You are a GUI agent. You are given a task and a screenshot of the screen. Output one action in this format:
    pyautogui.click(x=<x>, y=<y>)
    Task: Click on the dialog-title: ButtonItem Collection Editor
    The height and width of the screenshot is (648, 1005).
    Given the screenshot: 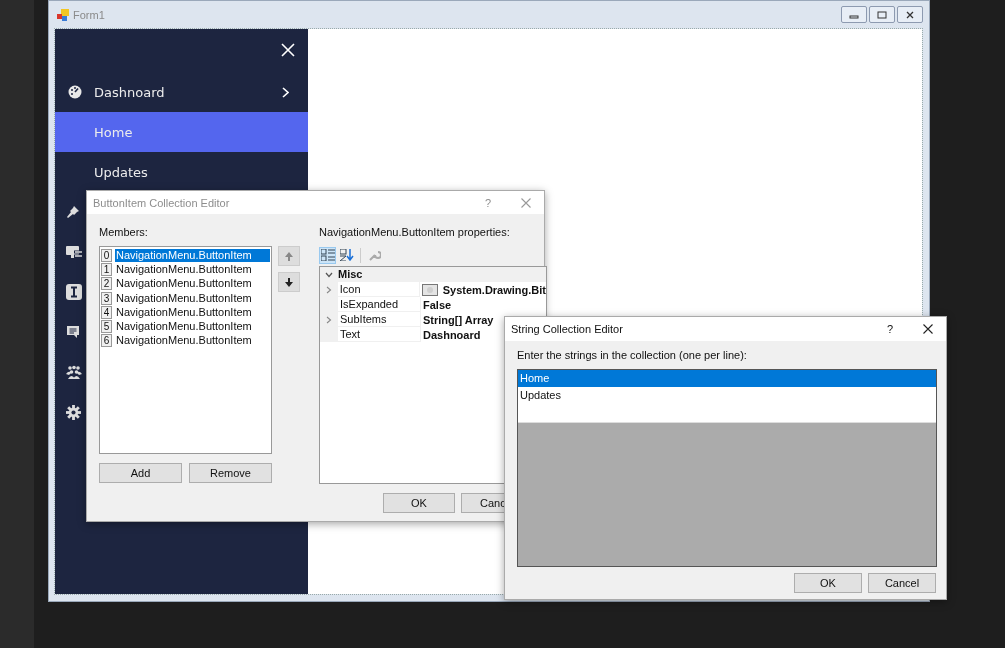 What is the action you would take?
    pyautogui.click(x=161, y=202)
    